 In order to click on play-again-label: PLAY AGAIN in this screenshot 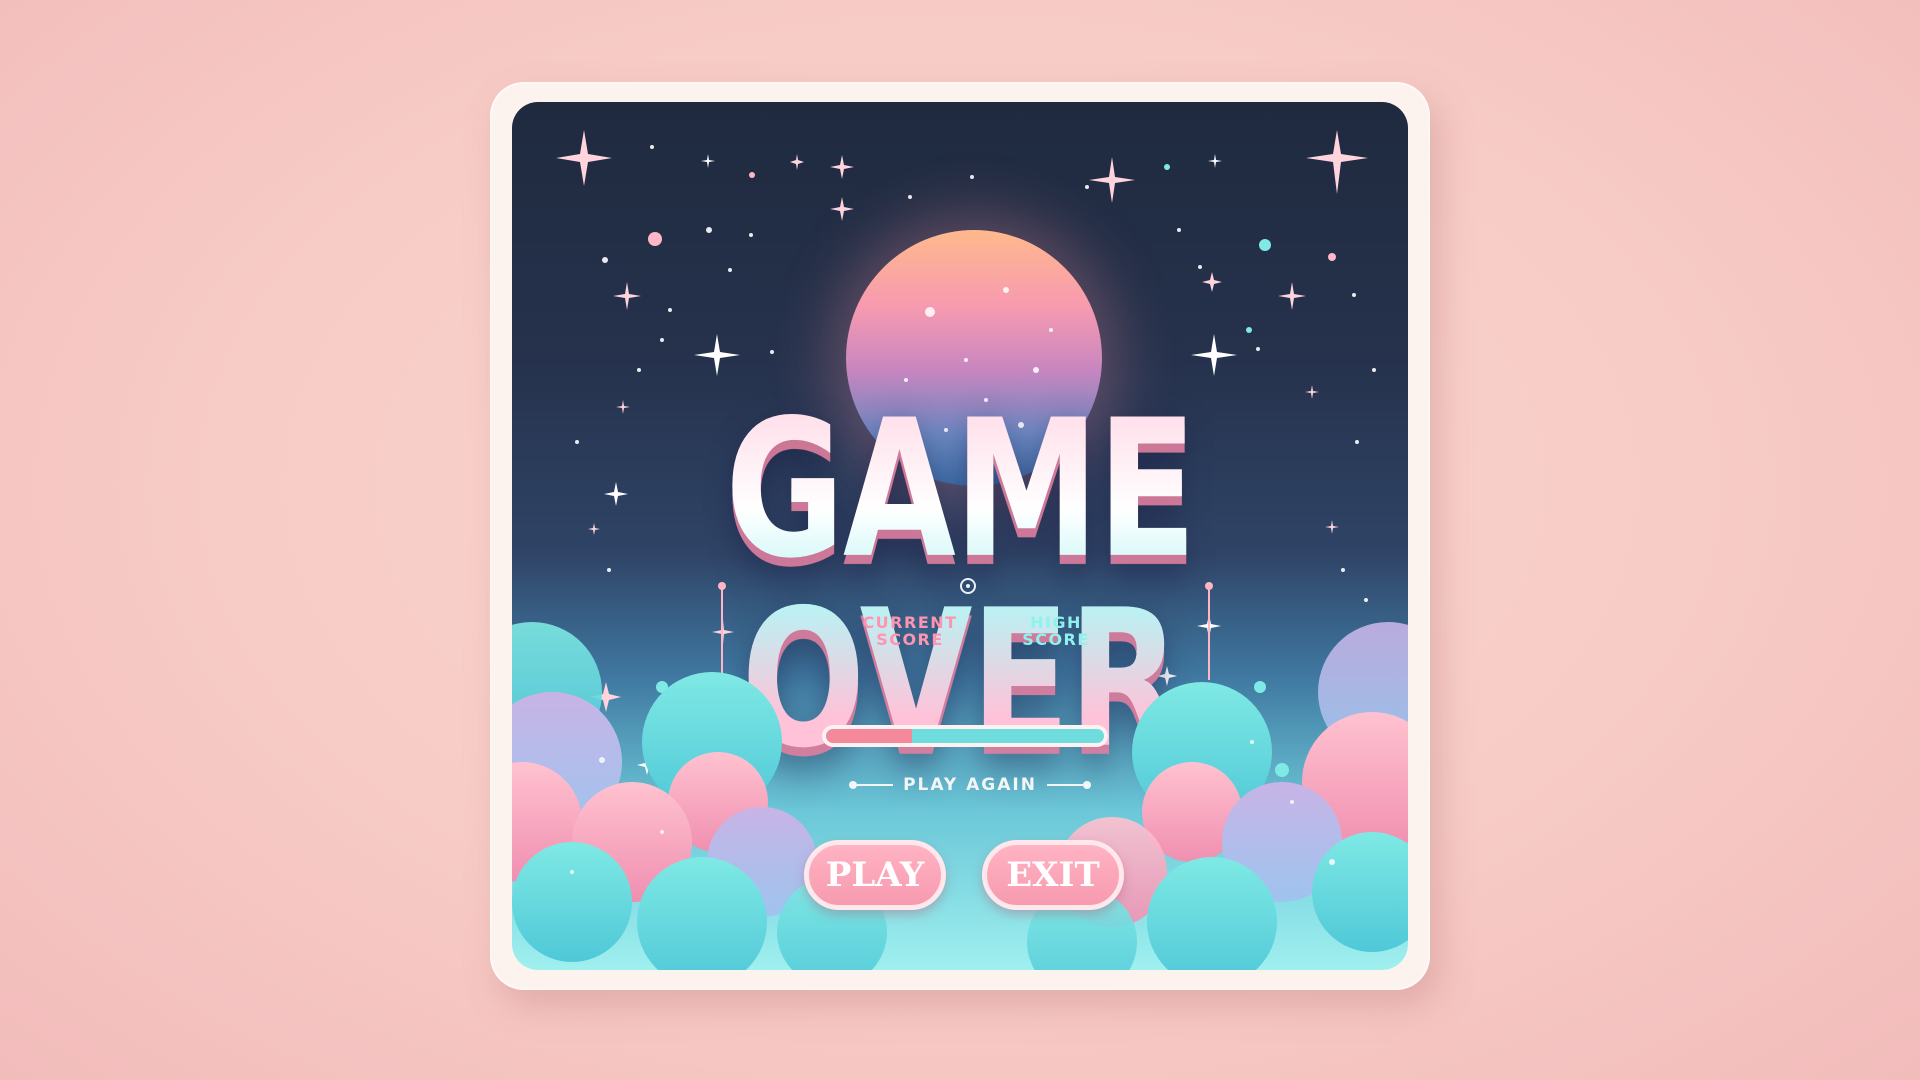, I will do `click(970, 785)`.